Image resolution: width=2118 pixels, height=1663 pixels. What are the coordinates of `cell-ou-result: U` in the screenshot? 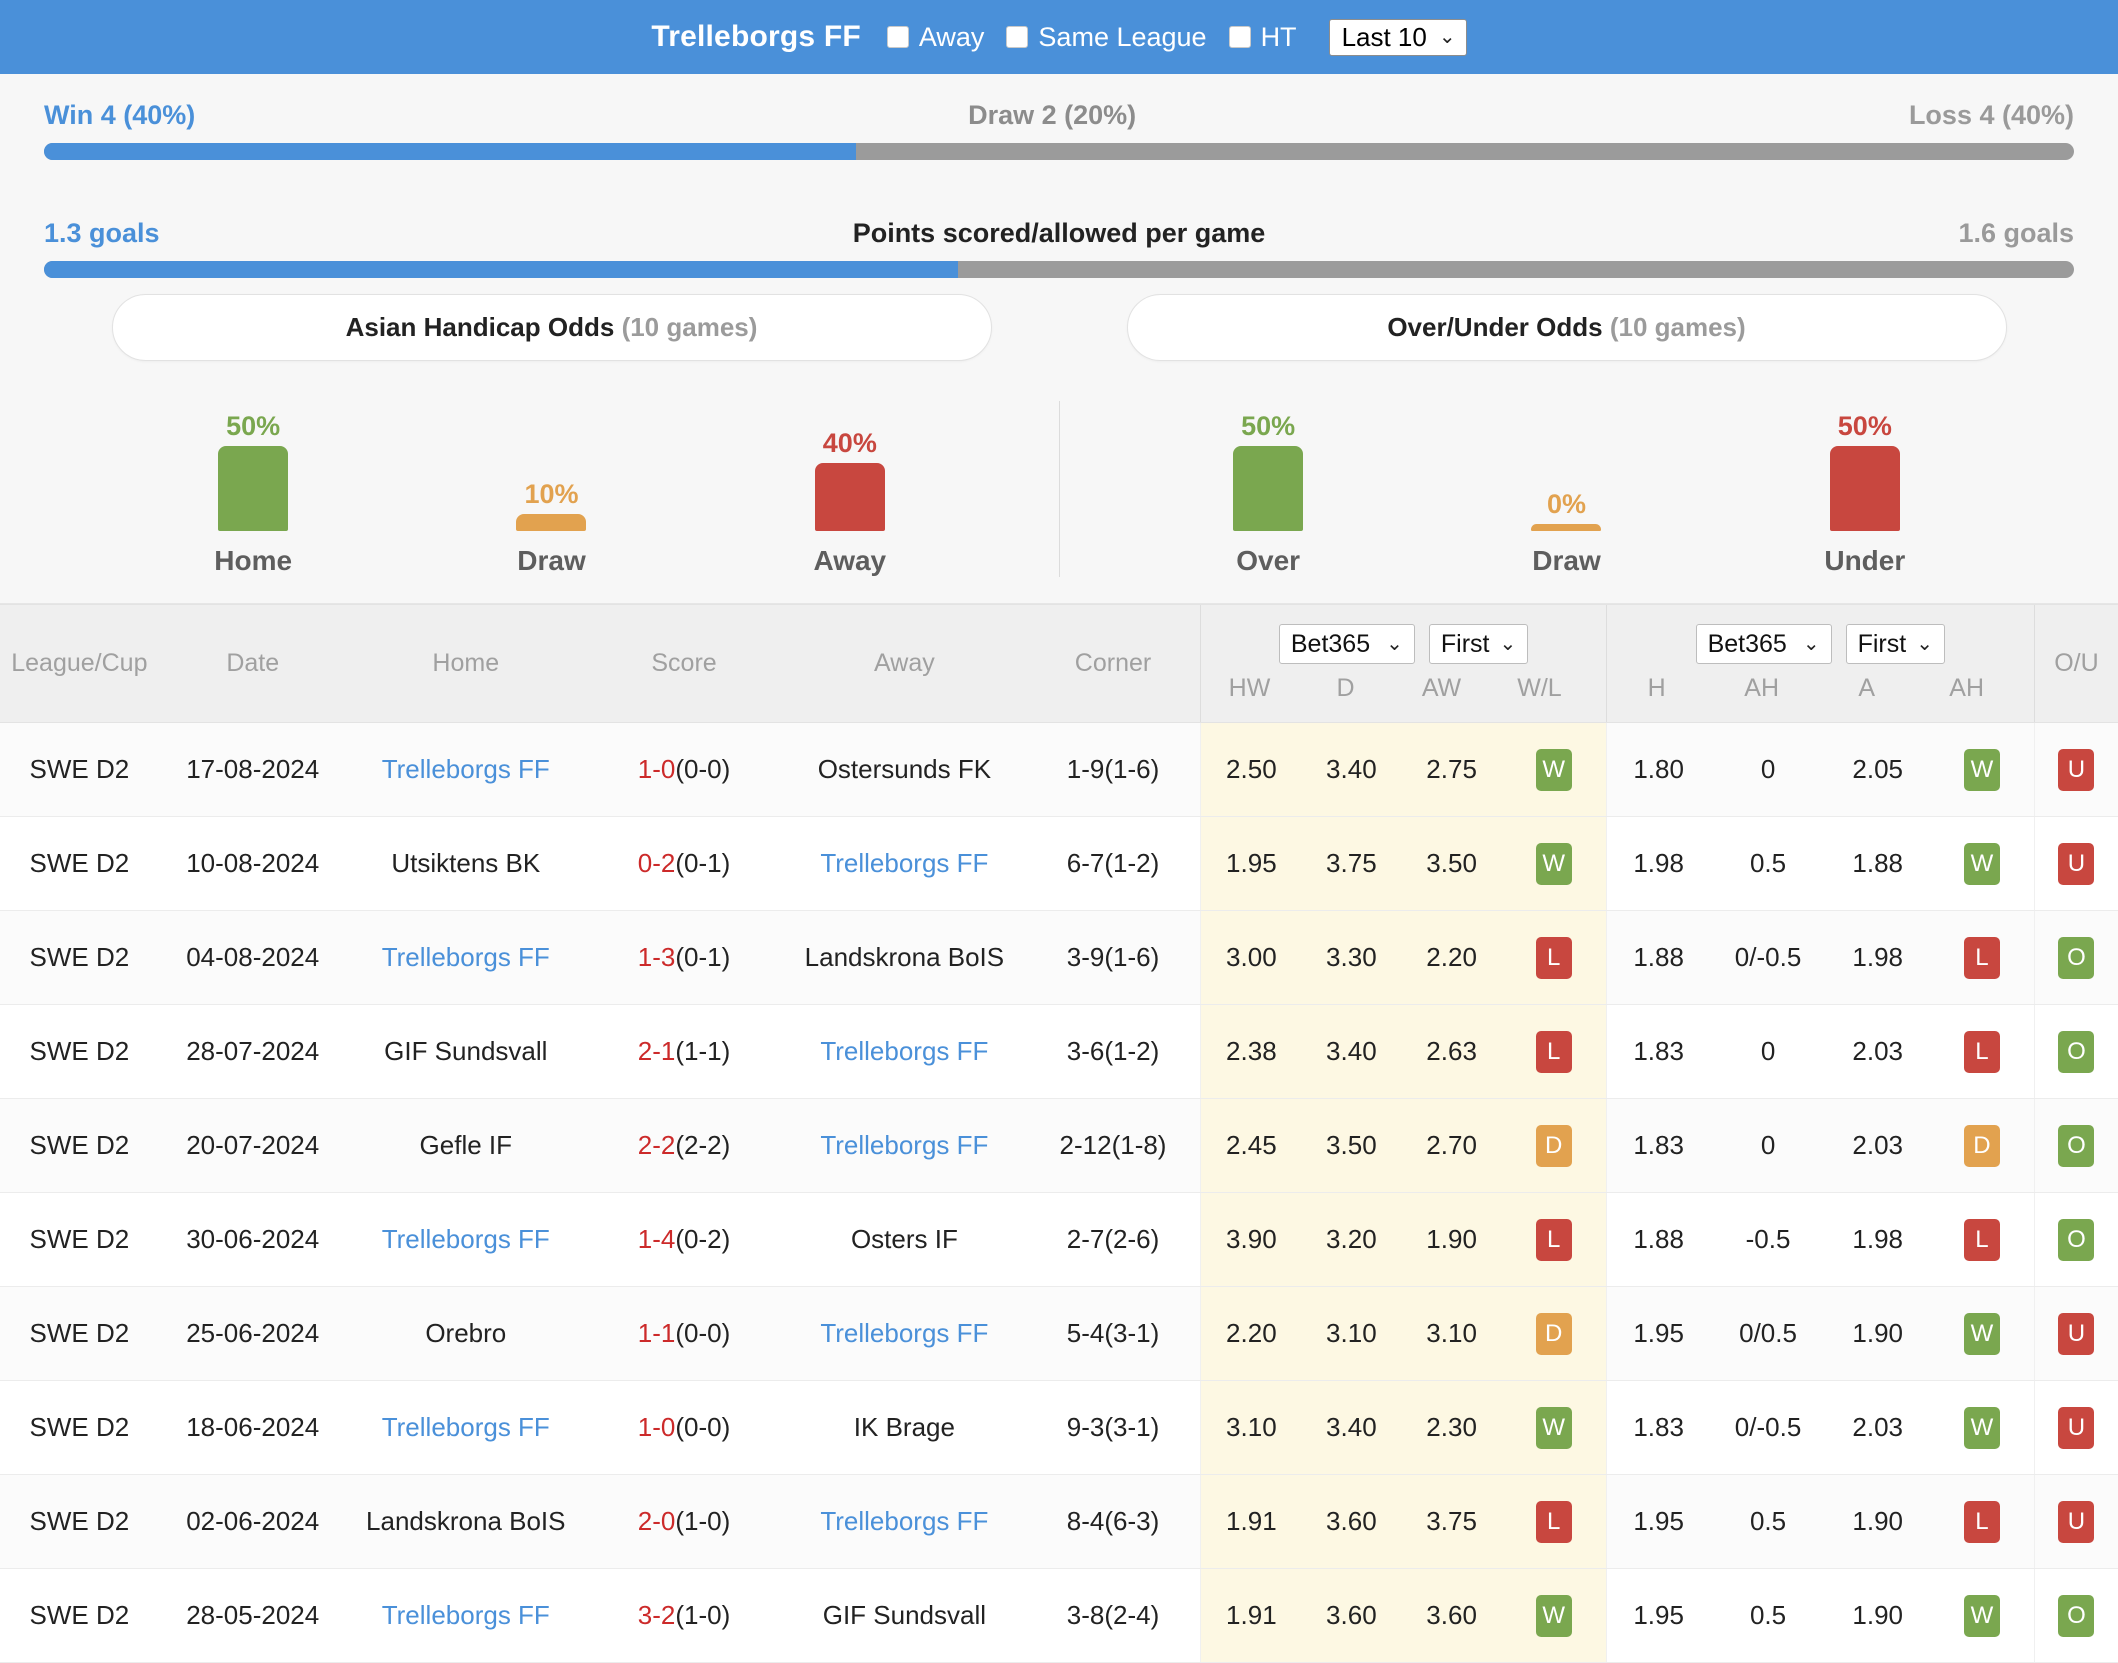 It's located at (2075, 1333).